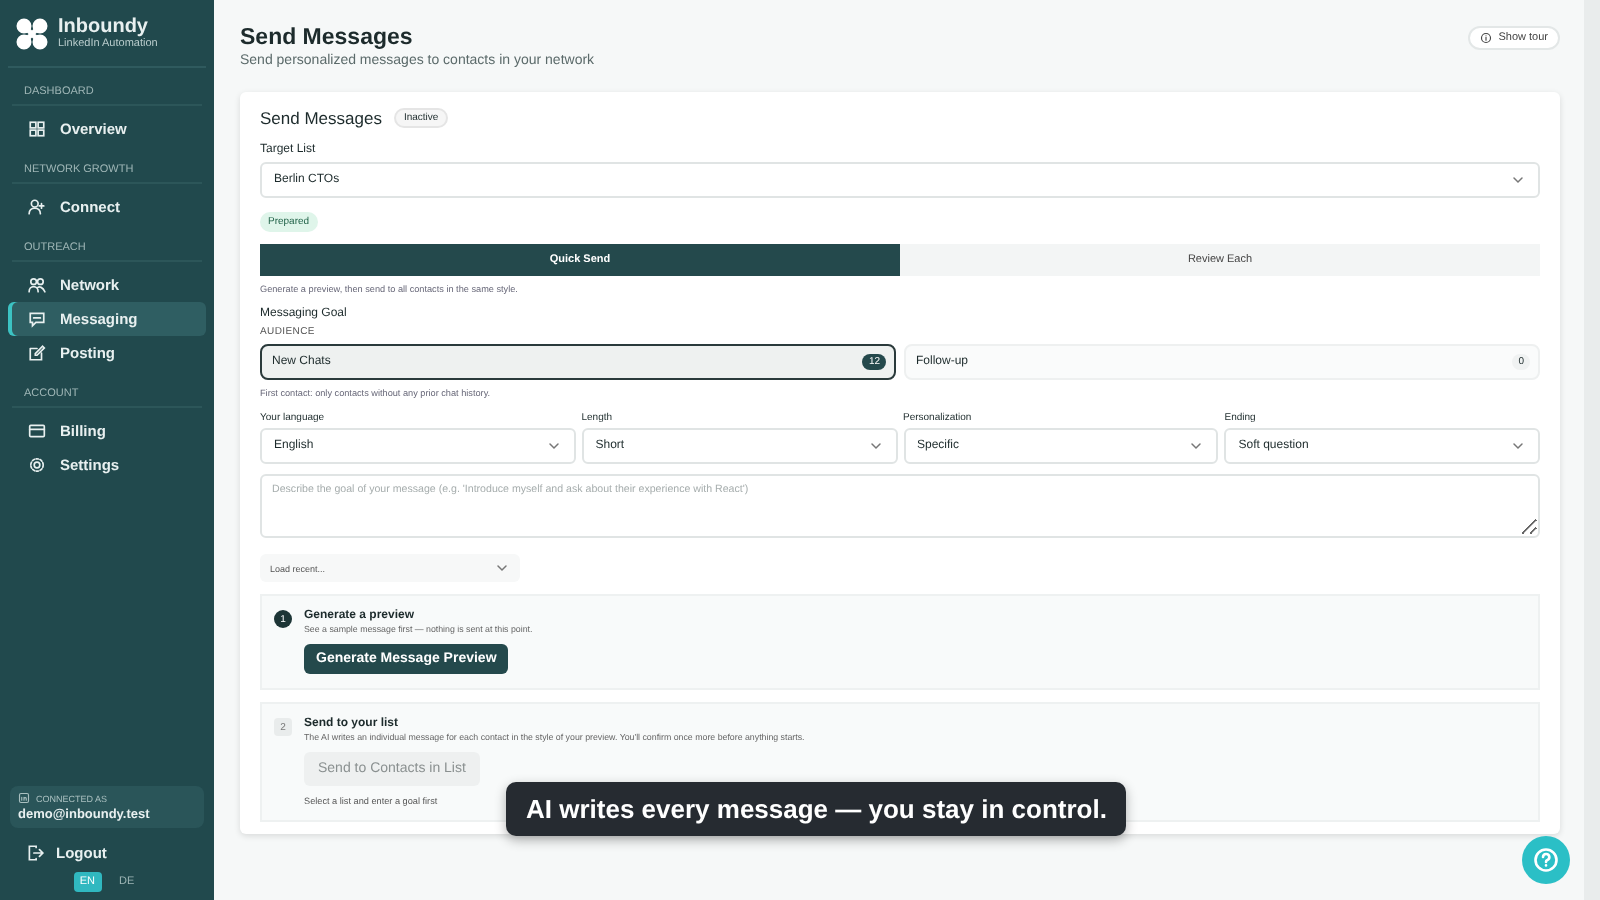 The image size is (1600, 900). Describe the element at coordinates (37, 465) in the screenshot. I see `settings-icon` at that location.